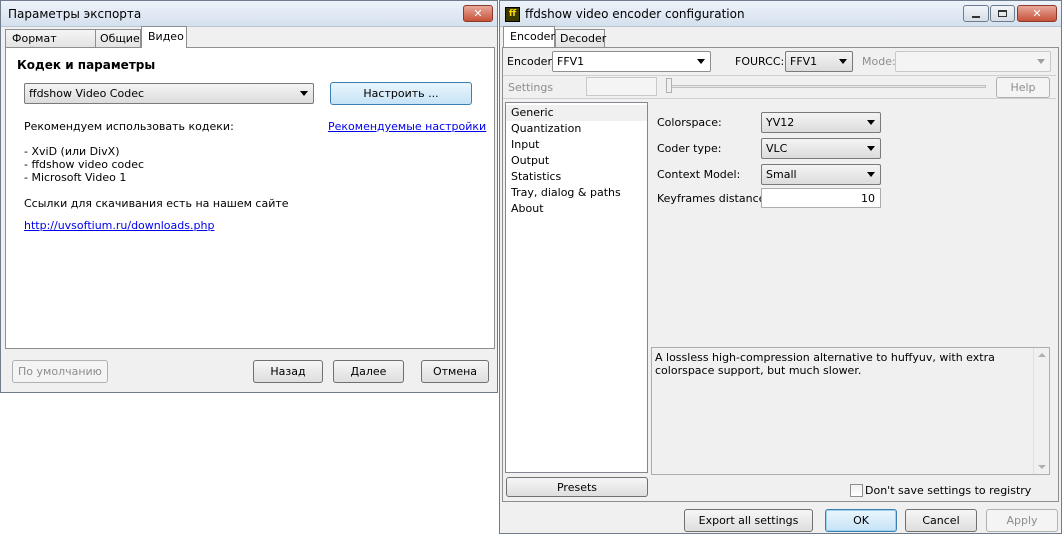  Describe the element at coordinates (527, 208) in the screenshot. I see `nav-item-label: About` at that location.